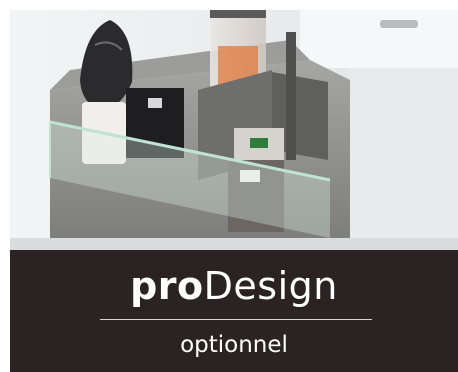  Describe the element at coordinates (234, 244) in the screenshot. I see `drawer-front` at that location.